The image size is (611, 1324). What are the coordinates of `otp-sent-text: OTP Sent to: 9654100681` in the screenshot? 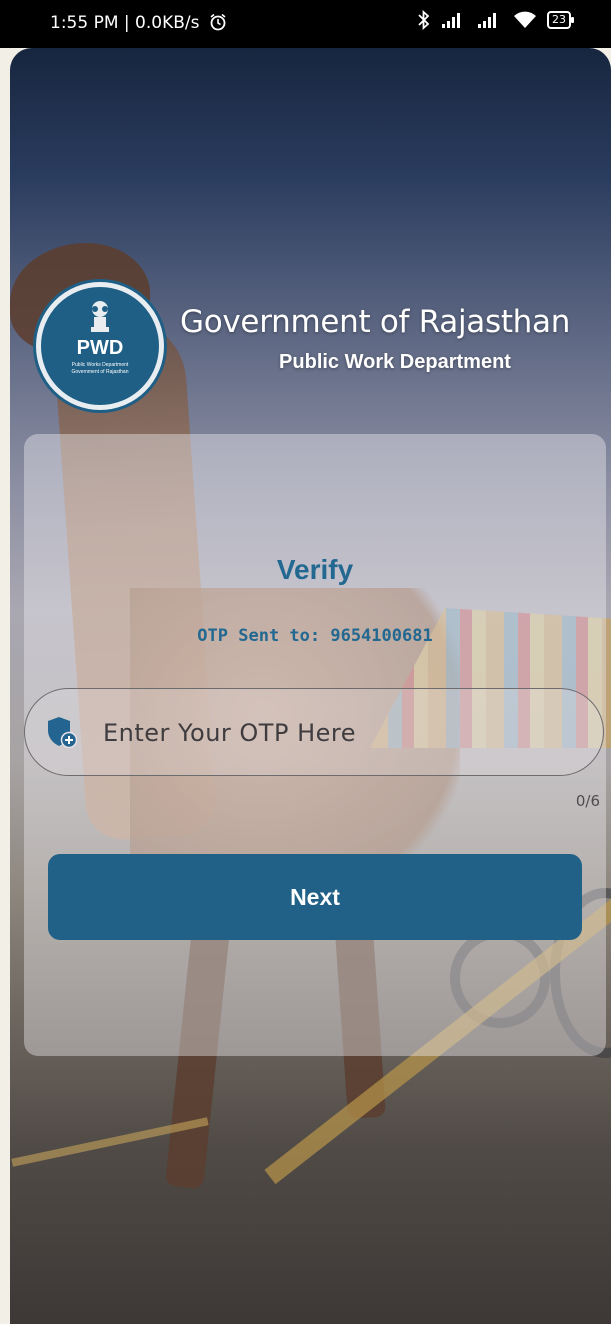 It's located at (315, 636).